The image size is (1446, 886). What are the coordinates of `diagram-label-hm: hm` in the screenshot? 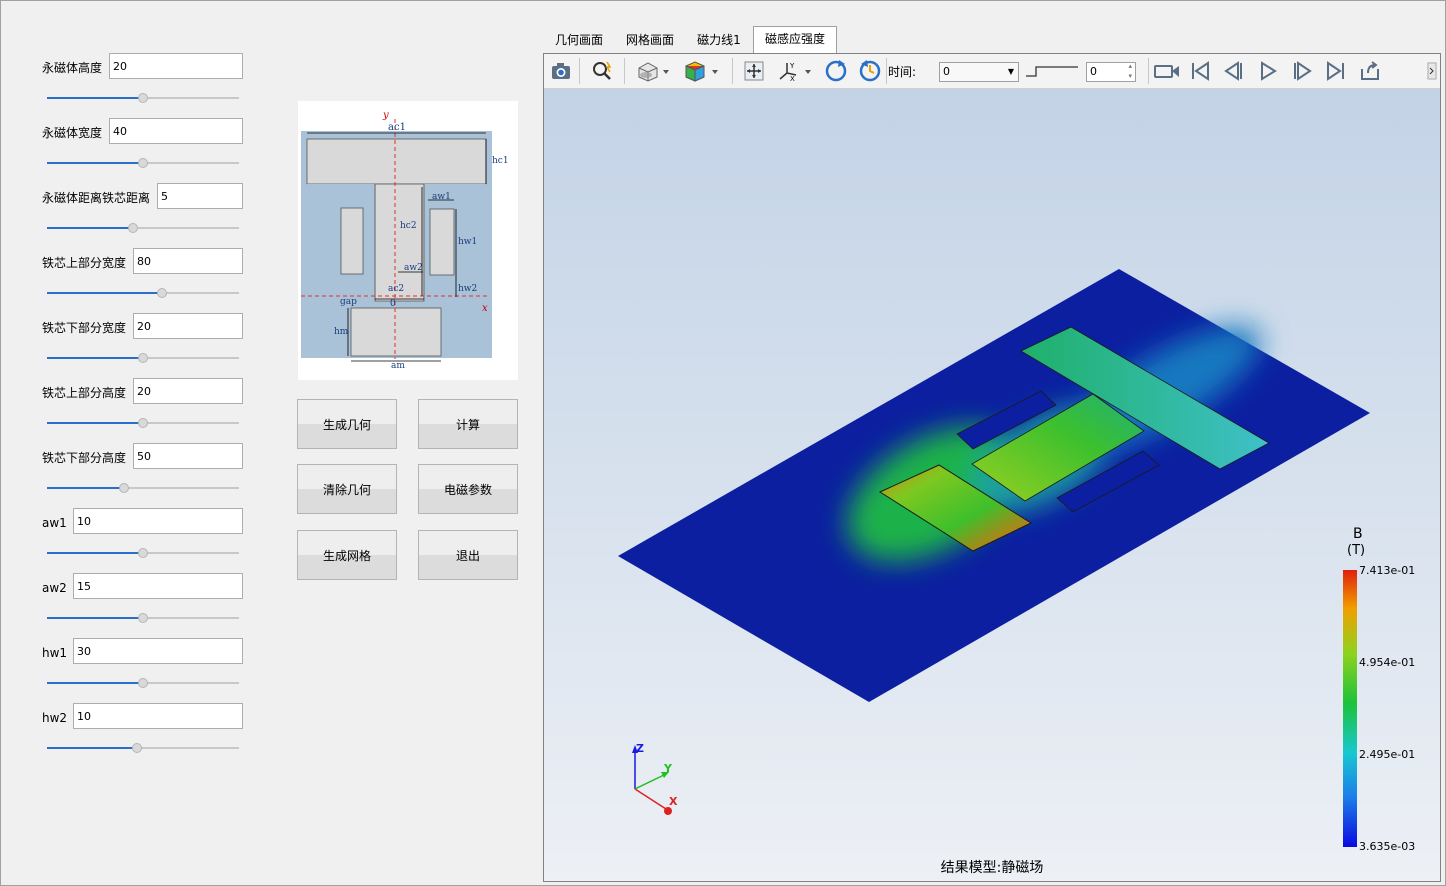 It's located at (341, 332).